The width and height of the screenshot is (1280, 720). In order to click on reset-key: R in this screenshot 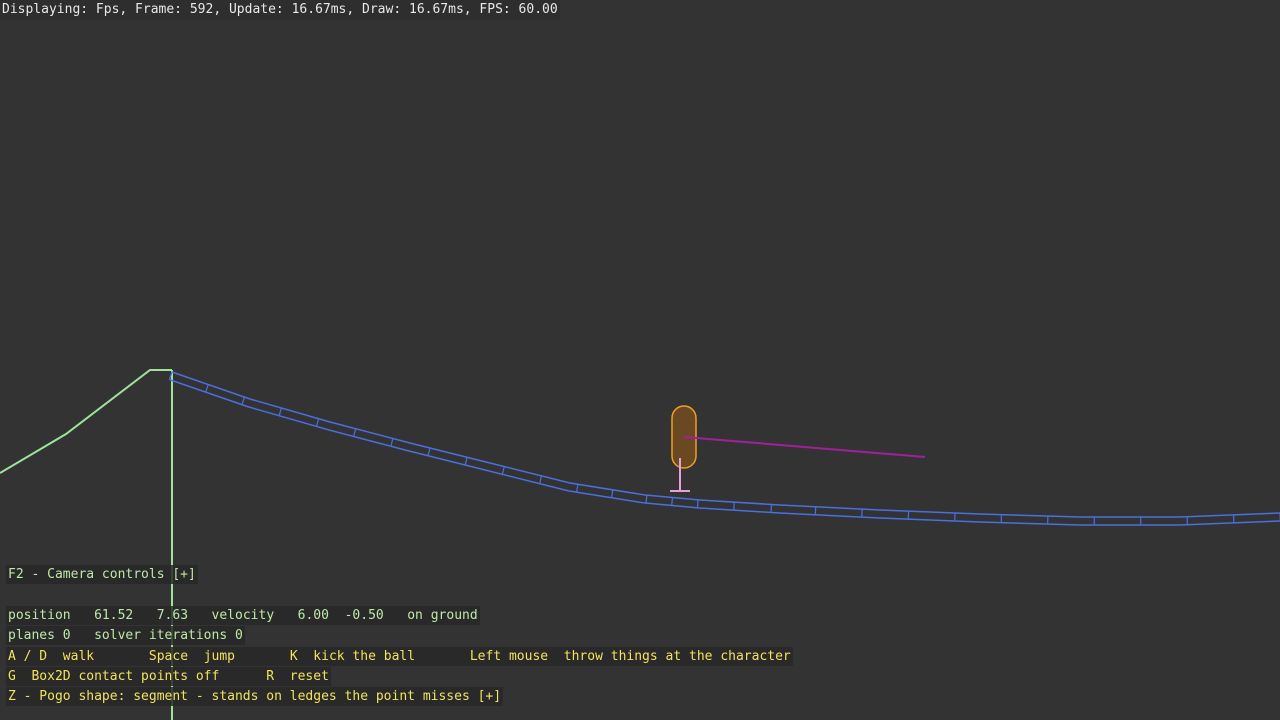, I will do `click(270, 676)`.